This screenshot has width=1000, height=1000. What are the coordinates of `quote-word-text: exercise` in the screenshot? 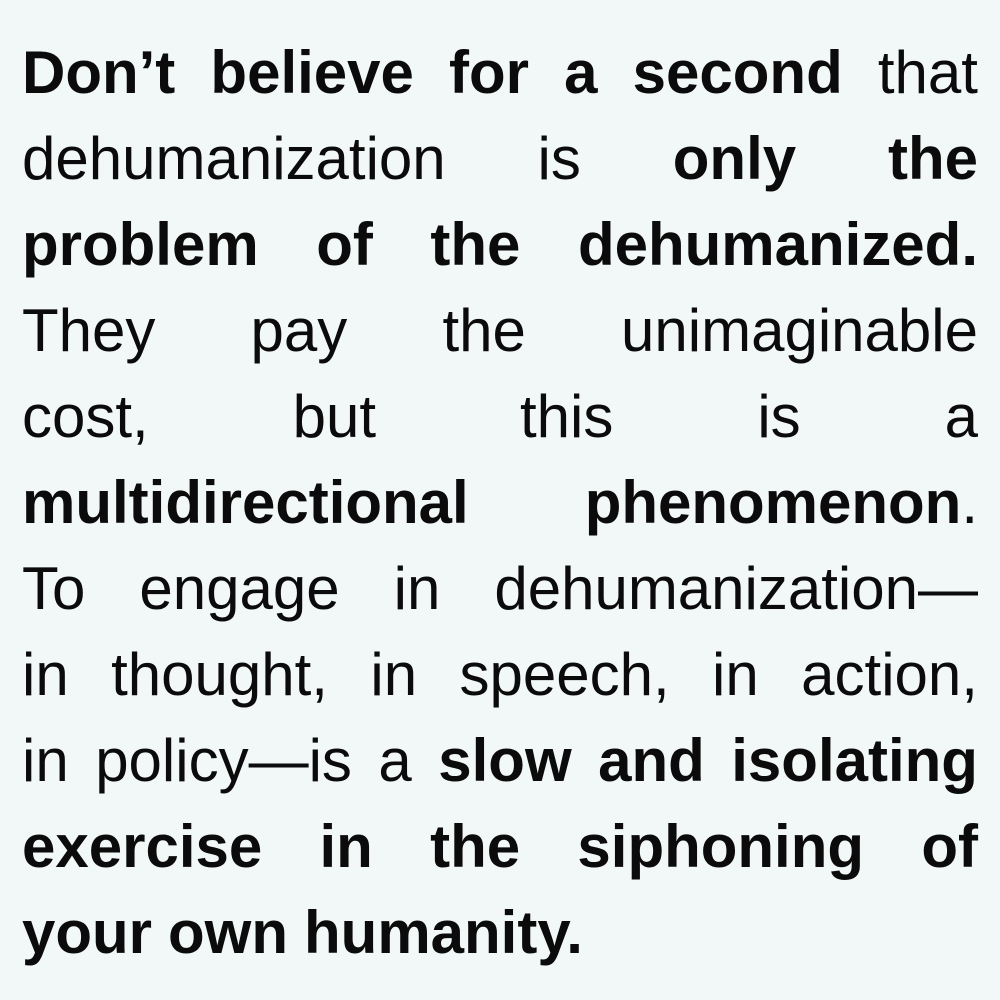 It's located at (142, 846).